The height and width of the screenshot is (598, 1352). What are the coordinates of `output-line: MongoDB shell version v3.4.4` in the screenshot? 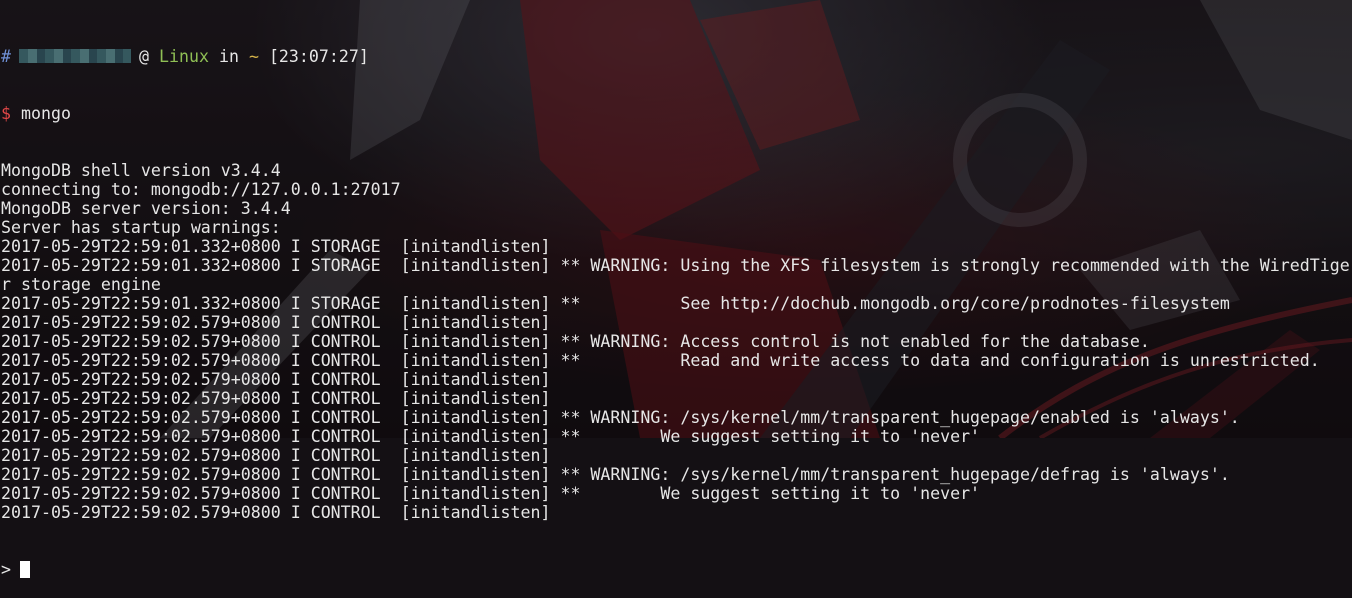 It's located at (141, 170).